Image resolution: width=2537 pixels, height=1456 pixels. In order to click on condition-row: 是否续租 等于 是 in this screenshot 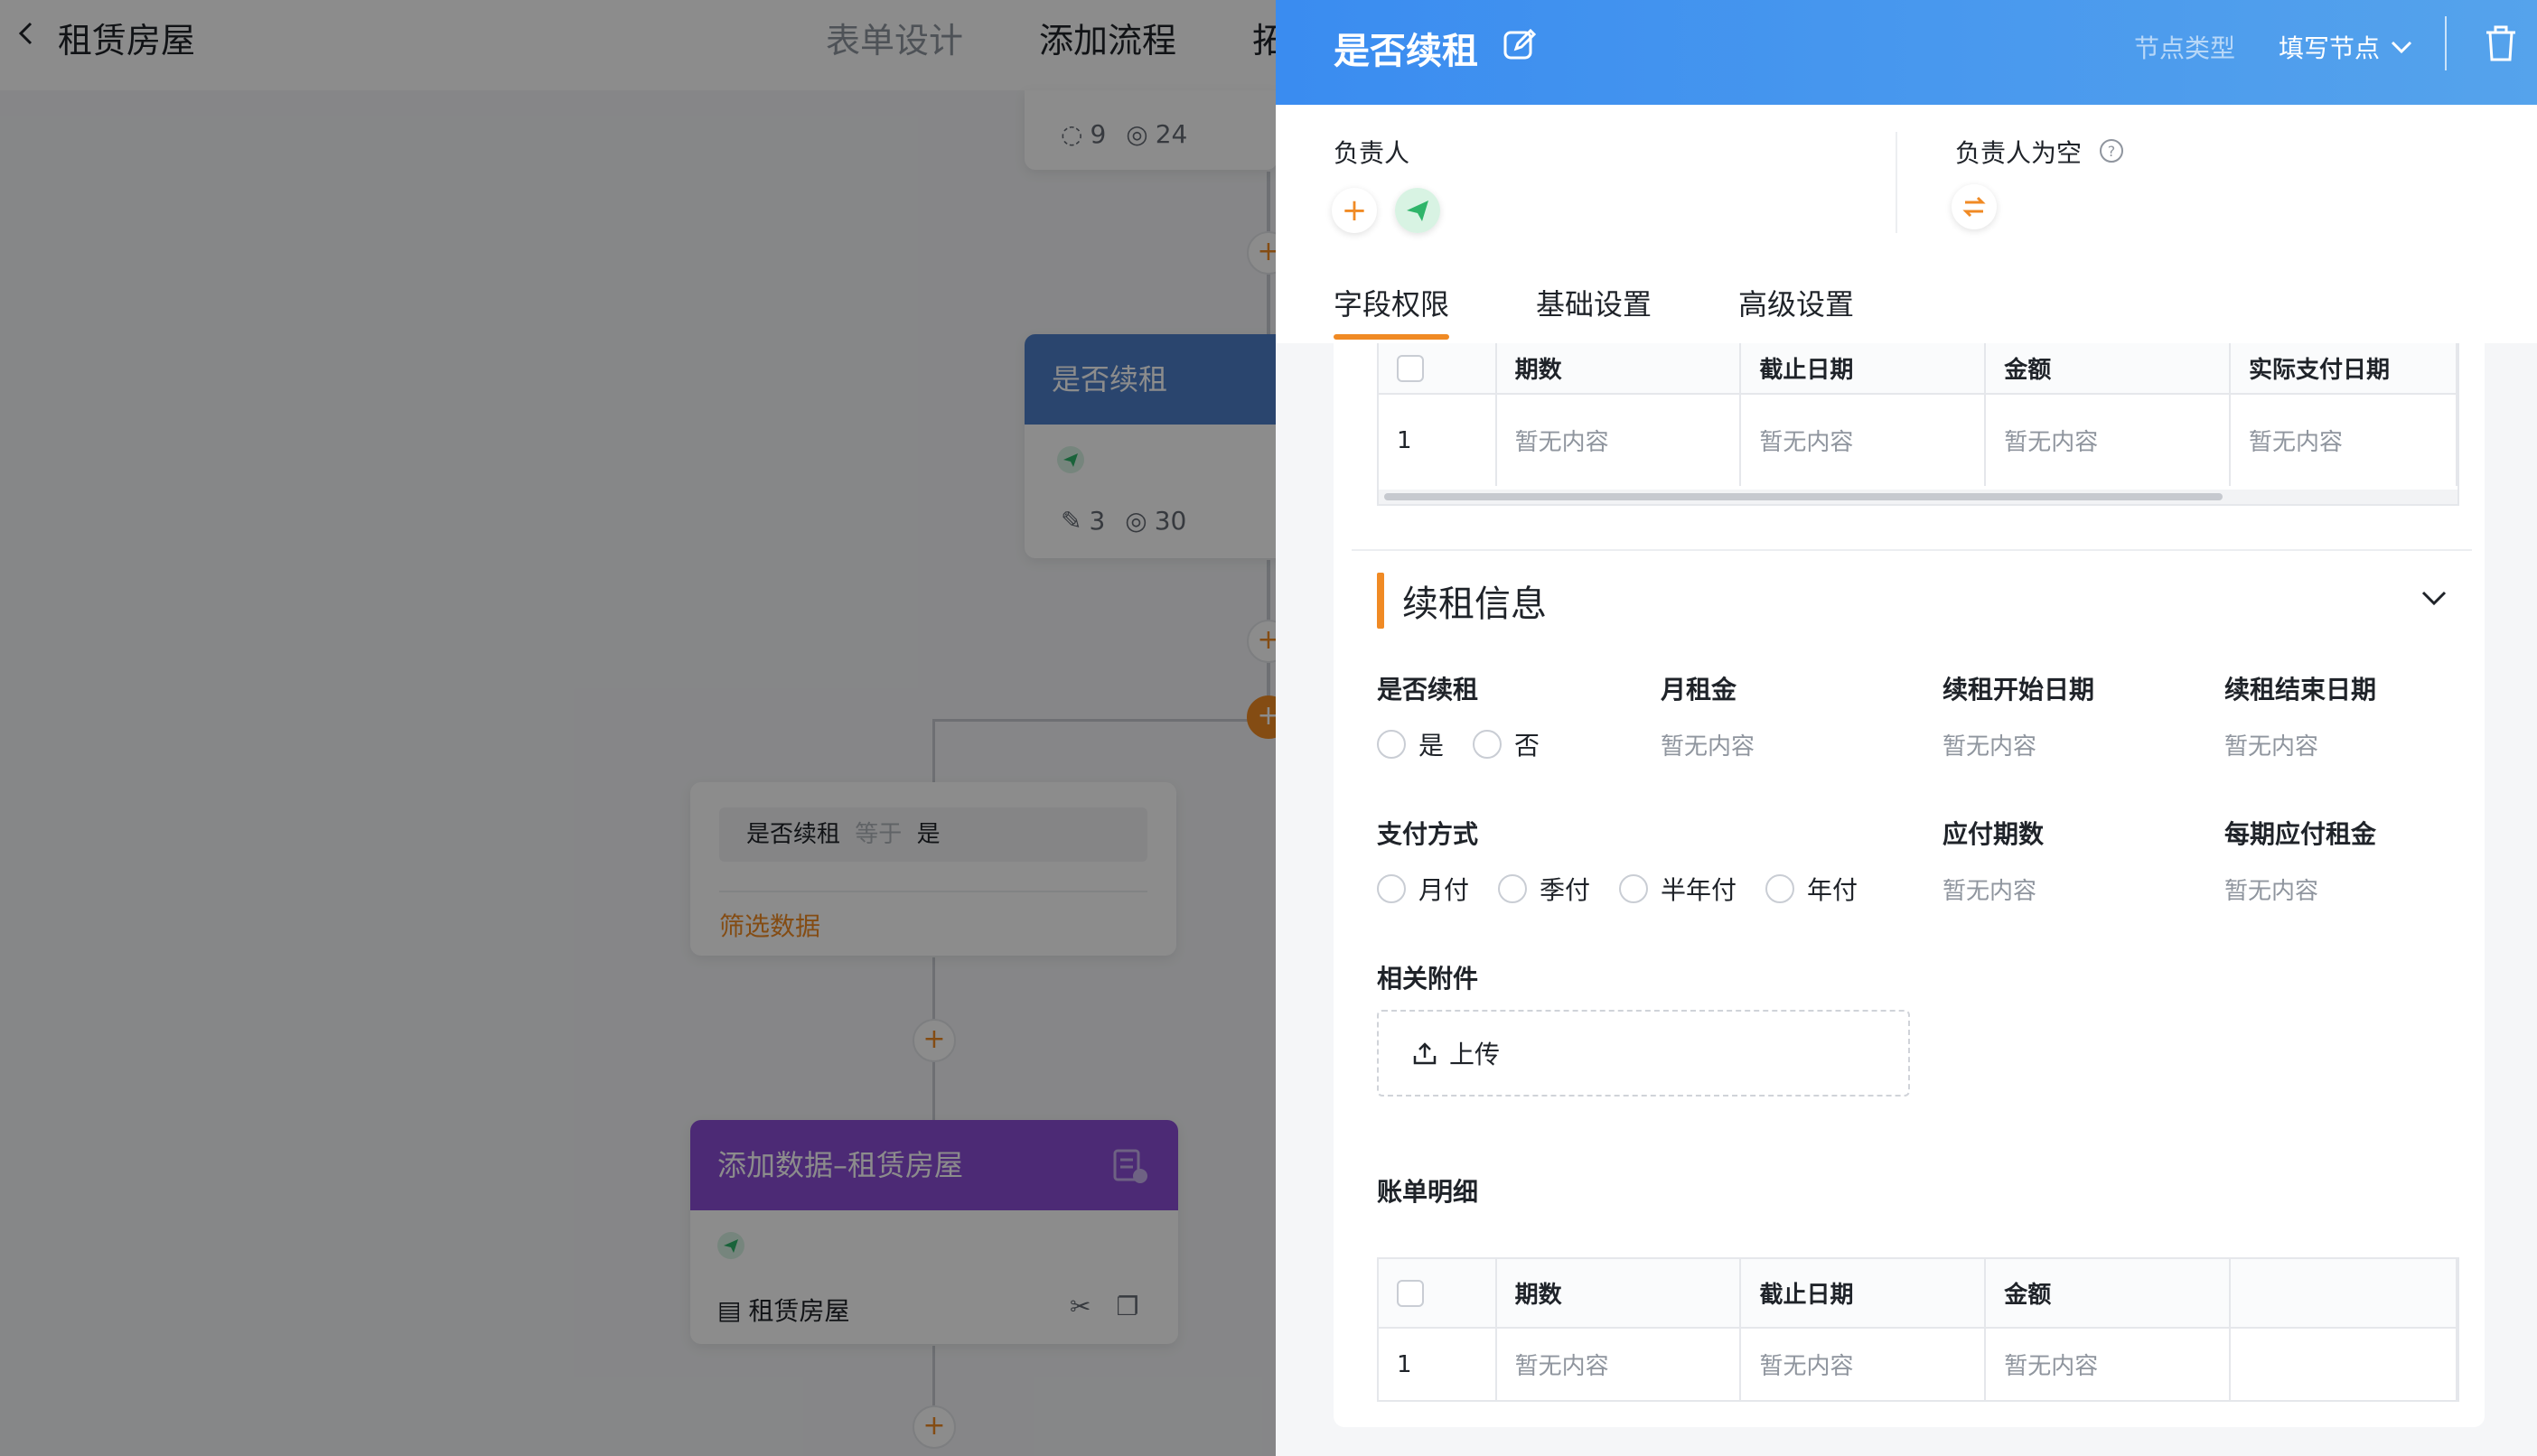, I will do `click(933, 834)`.